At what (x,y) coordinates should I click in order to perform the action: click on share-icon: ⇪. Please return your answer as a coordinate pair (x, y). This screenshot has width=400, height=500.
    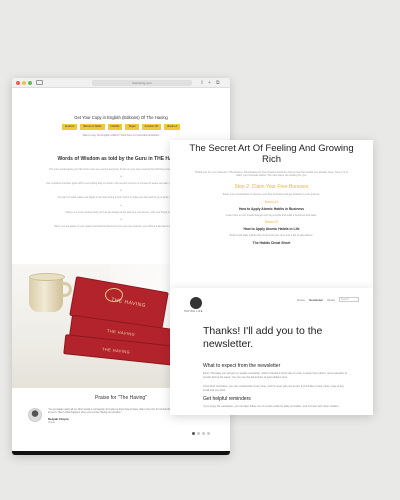
    Looking at the image, I should click on (202, 83).